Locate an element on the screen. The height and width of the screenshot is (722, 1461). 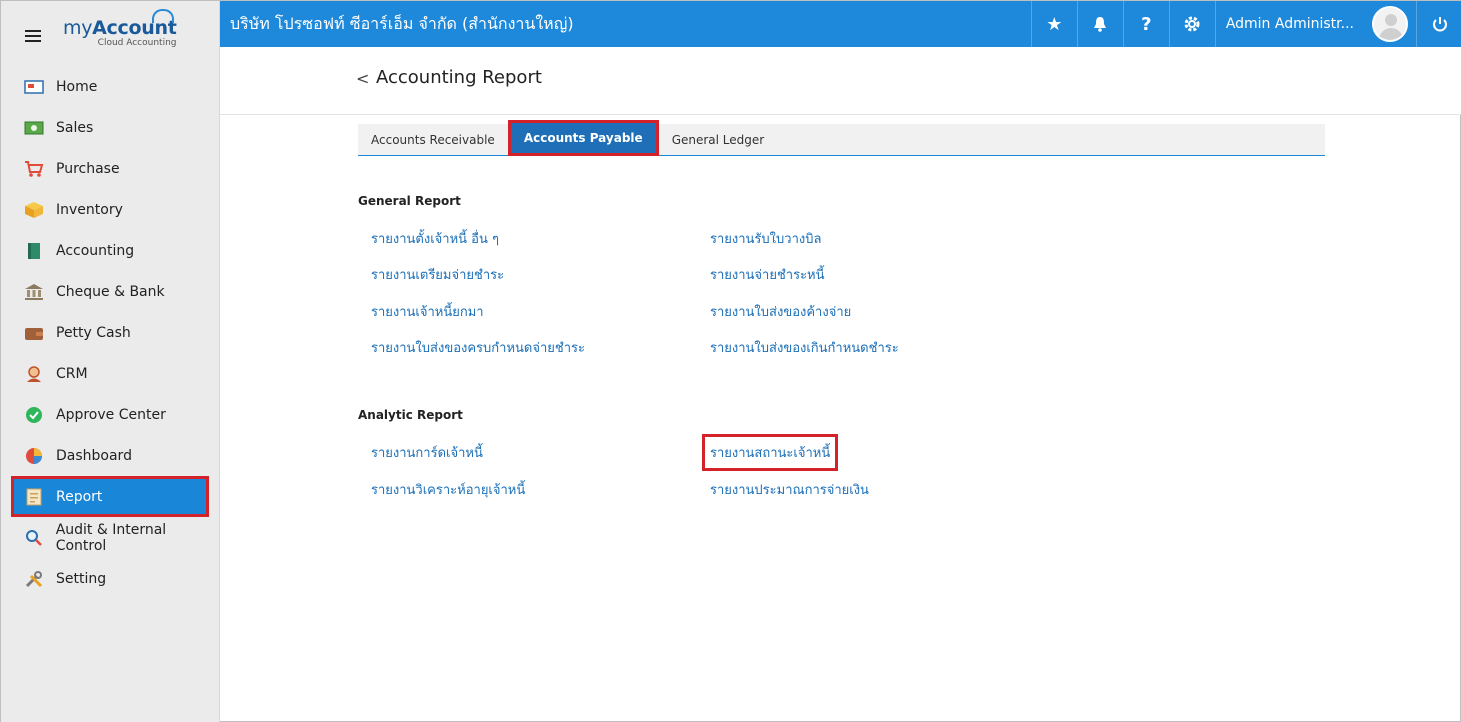
sidebar-item-label: Setting is located at coordinates (81, 578).